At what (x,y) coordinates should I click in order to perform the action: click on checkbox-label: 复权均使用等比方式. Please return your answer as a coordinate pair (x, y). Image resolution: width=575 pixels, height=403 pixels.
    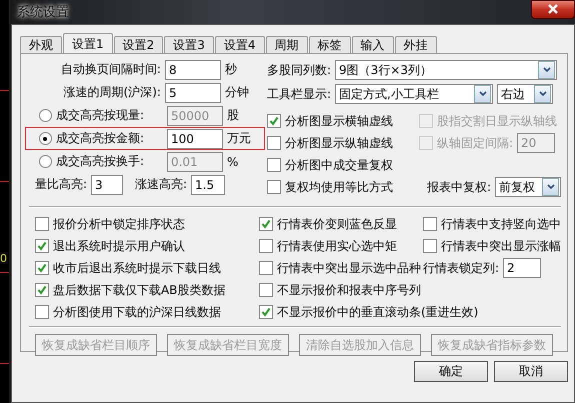
    Looking at the image, I should click on (338, 187).